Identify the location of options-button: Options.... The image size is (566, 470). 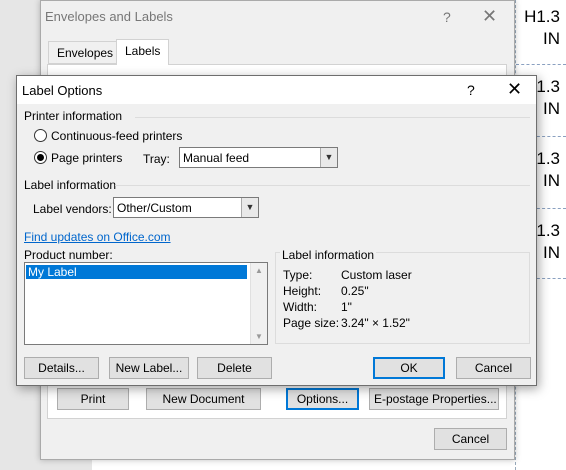
(322, 399).